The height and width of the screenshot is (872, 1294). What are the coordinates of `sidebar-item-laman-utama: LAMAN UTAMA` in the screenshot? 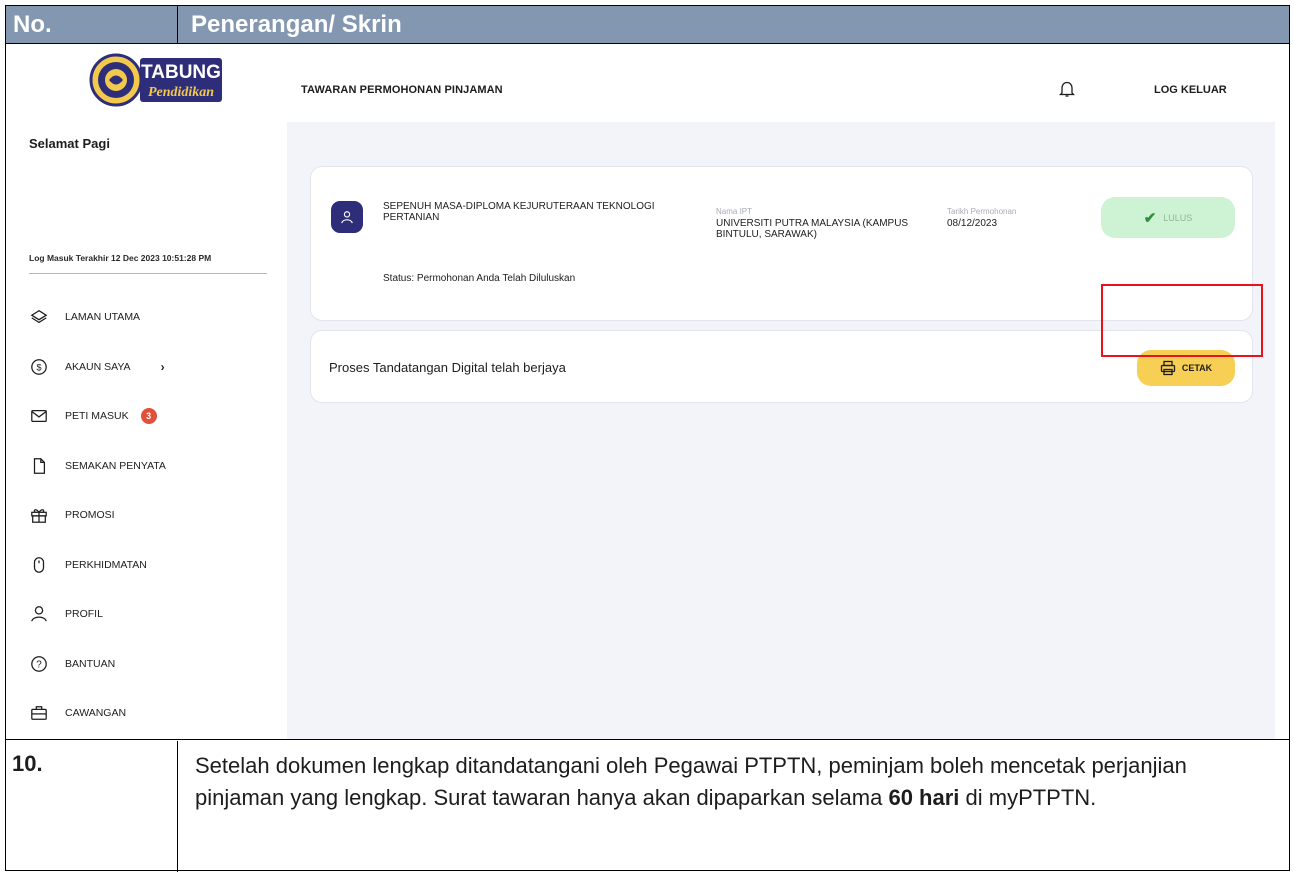 It's located at (84, 317).